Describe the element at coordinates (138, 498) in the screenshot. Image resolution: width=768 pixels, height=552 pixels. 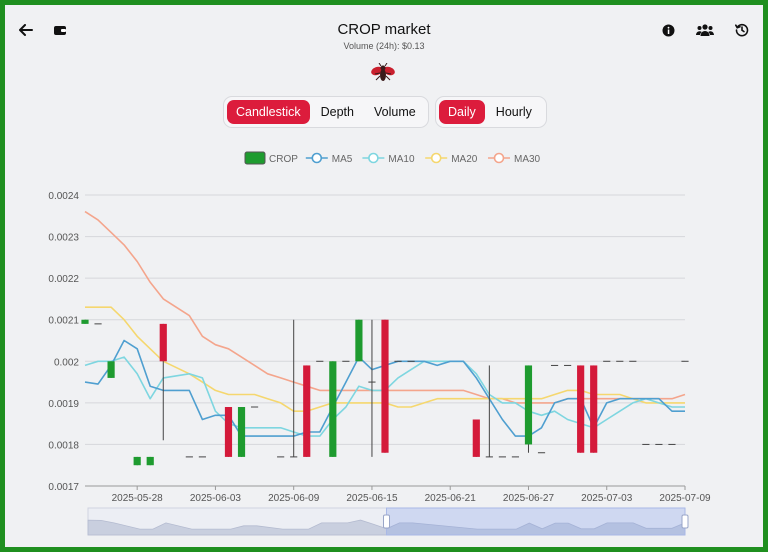
I see `x-tick-label: 2025-05-28` at that location.